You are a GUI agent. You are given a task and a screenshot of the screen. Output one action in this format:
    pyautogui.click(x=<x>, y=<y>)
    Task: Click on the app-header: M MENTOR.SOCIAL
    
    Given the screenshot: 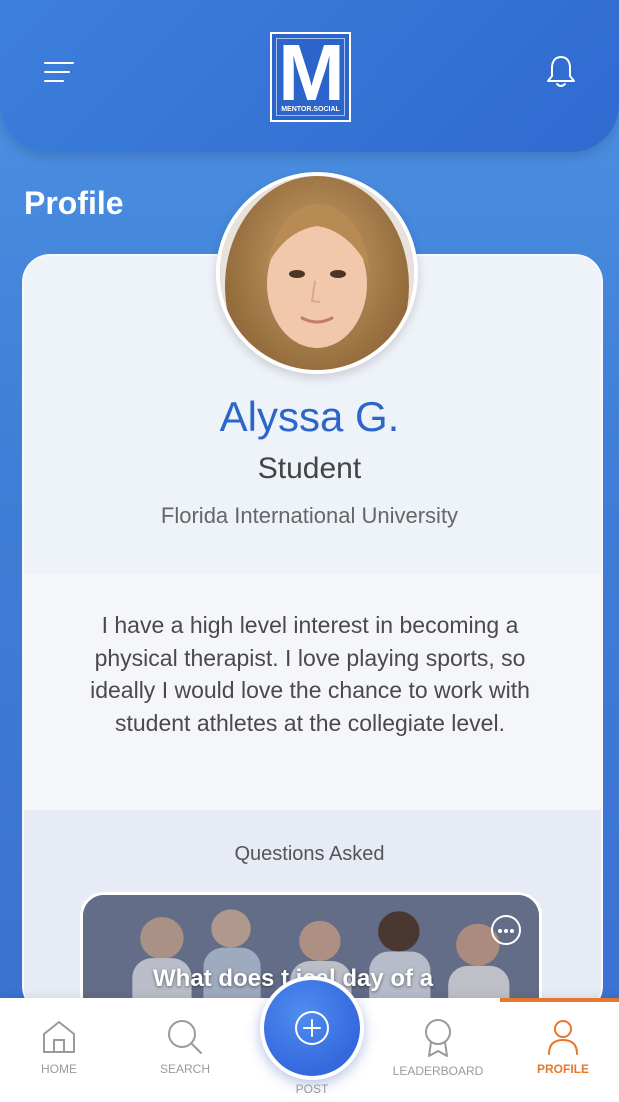 What is the action you would take?
    pyautogui.click(x=309, y=76)
    